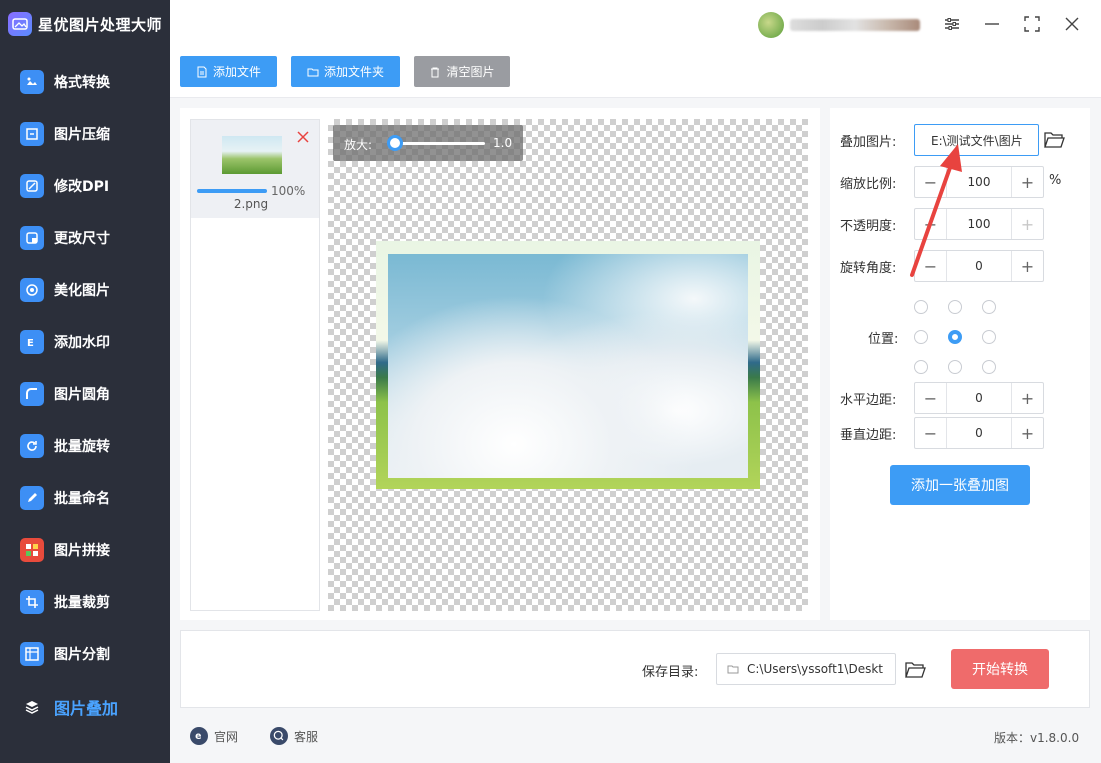  I want to click on v-margin-decrease-button: −, so click(931, 433).